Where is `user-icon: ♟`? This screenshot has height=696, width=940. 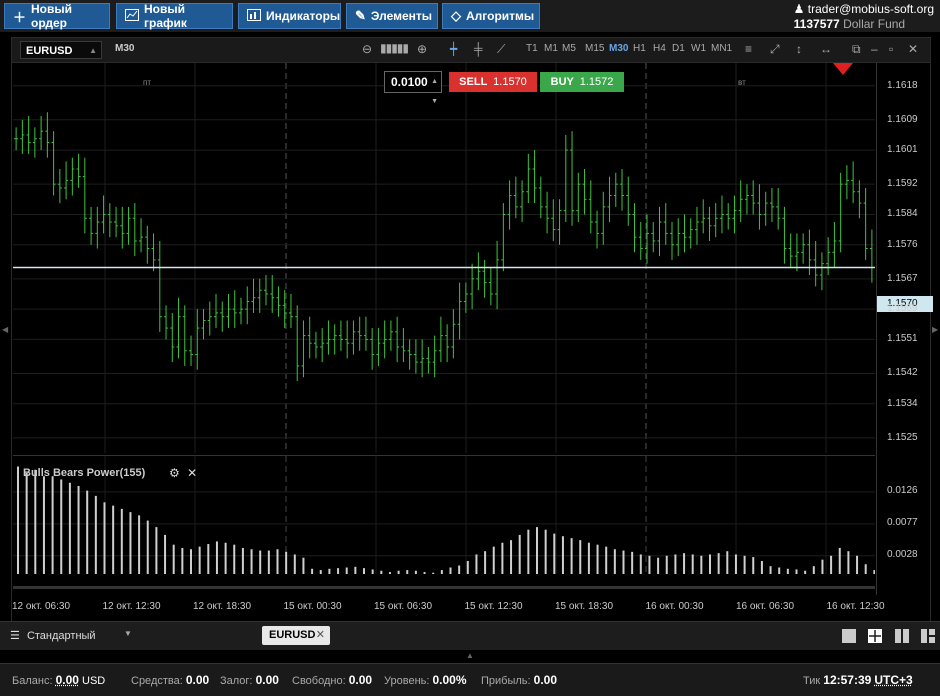
user-icon: ♟ is located at coordinates (799, 9).